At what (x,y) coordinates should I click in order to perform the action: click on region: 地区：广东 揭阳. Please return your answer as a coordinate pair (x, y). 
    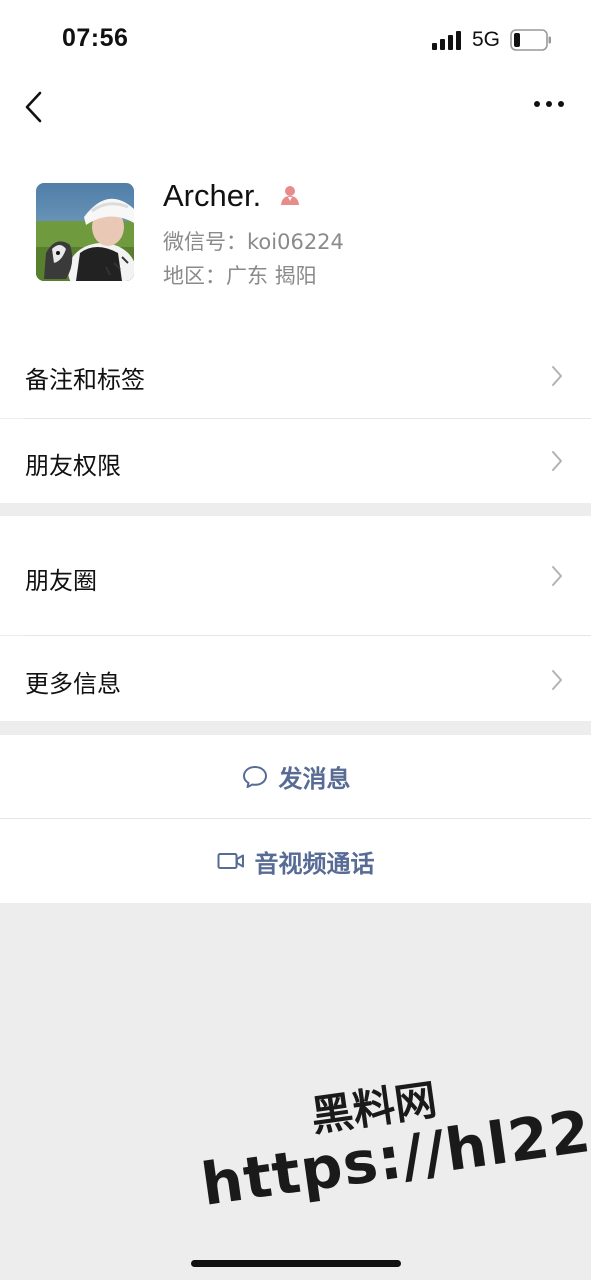
    Looking at the image, I should click on (240, 276).